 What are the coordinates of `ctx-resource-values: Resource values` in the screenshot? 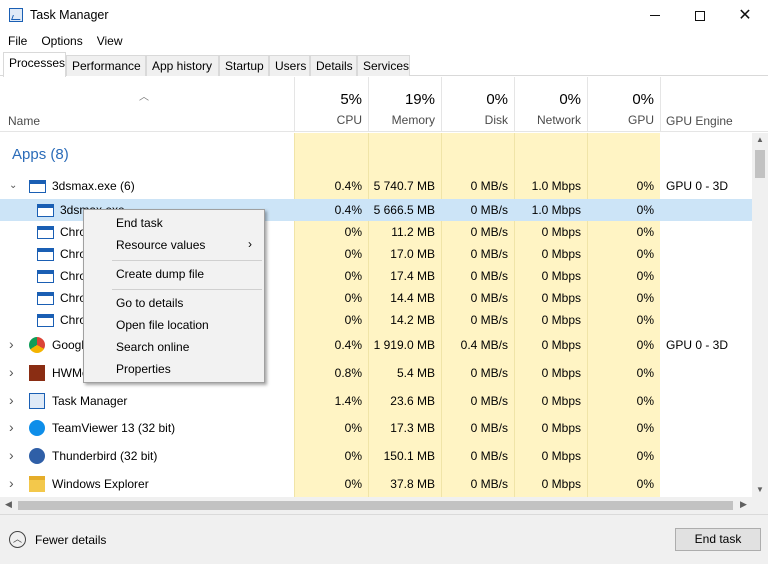 It's located at (160, 245).